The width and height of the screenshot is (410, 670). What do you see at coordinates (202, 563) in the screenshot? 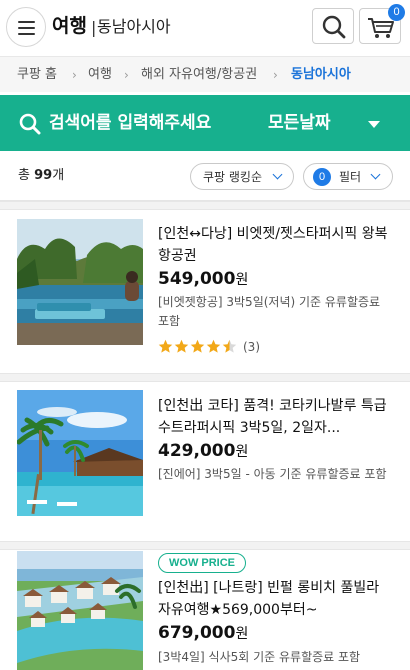
I see `wow-price-badge: WOW PRICE` at bounding box center [202, 563].